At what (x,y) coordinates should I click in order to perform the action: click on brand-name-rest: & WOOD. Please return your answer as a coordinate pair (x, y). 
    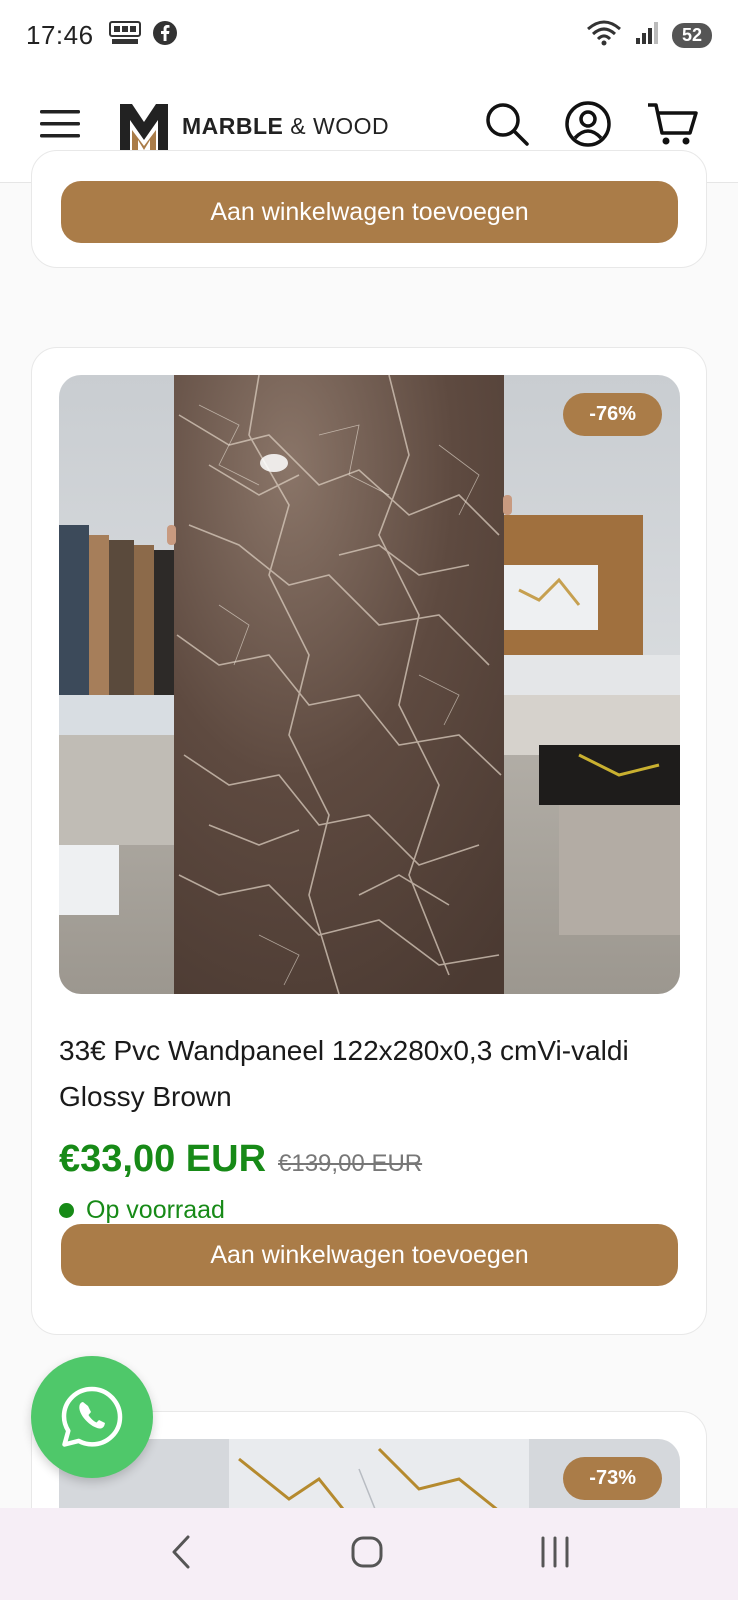
    Looking at the image, I should click on (340, 125).